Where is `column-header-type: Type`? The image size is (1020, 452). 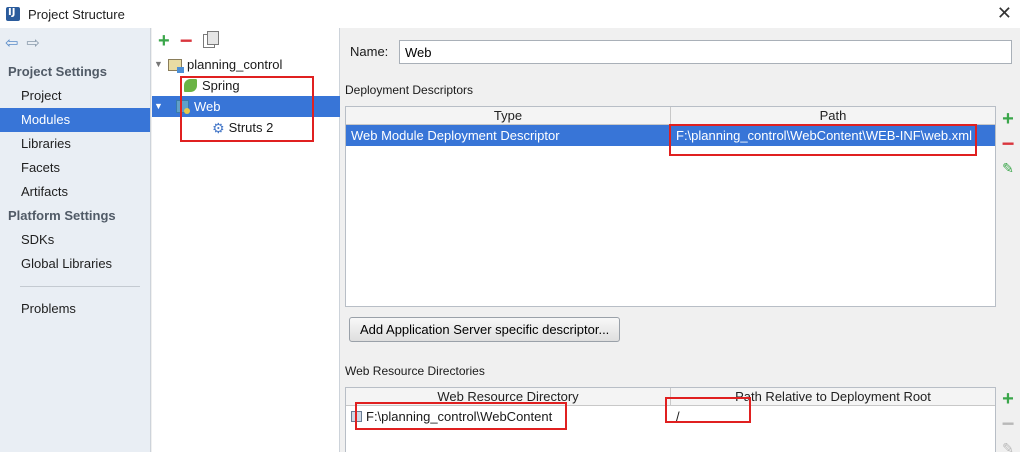
column-header-type: Type is located at coordinates (508, 115).